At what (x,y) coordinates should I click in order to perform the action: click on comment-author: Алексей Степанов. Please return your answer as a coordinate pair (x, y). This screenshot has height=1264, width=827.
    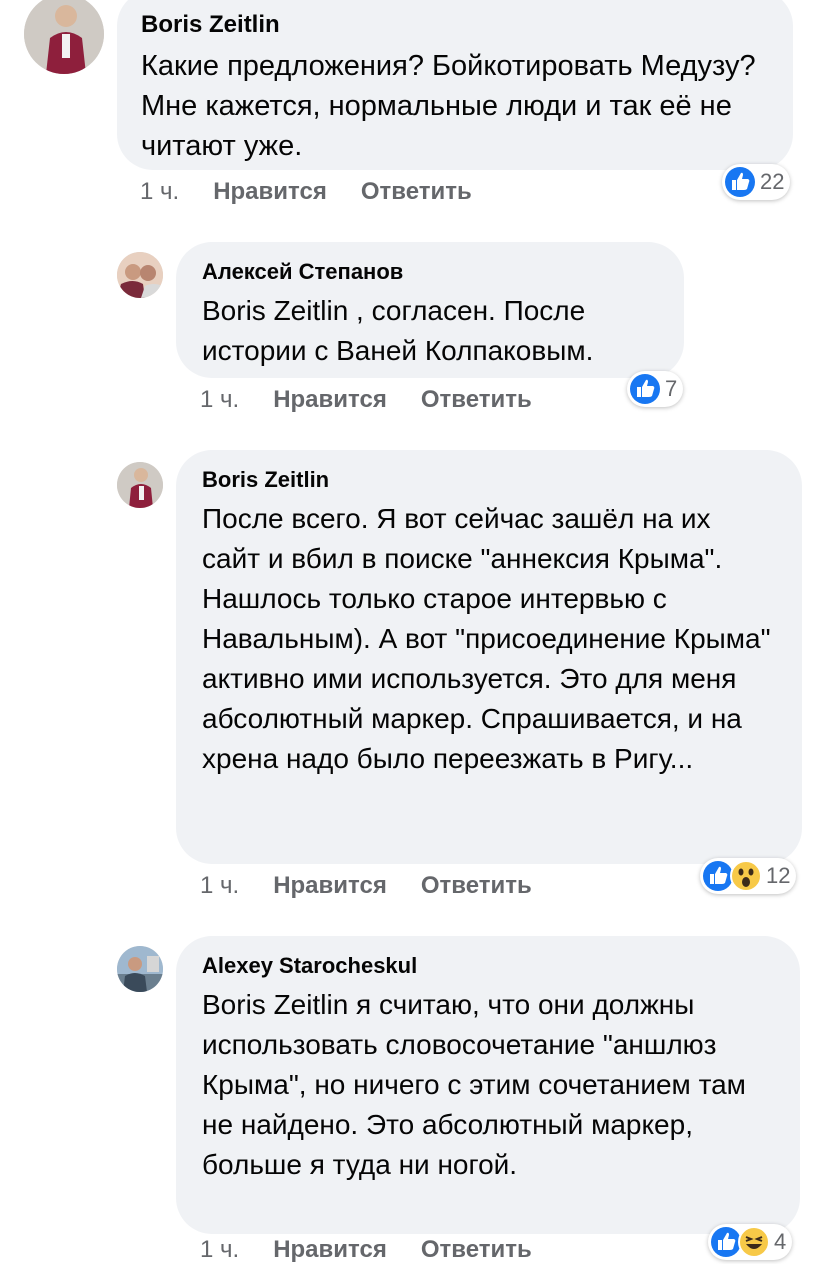
    Looking at the image, I should click on (430, 272).